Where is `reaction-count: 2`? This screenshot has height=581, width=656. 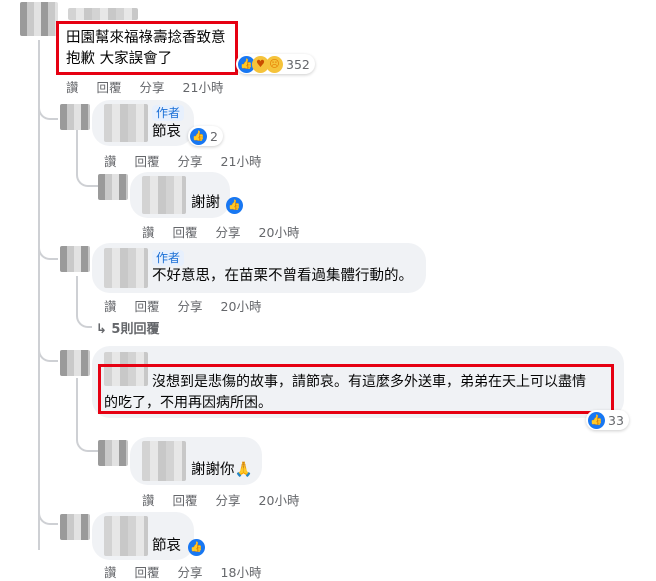 reaction-count: 2 is located at coordinates (214, 136).